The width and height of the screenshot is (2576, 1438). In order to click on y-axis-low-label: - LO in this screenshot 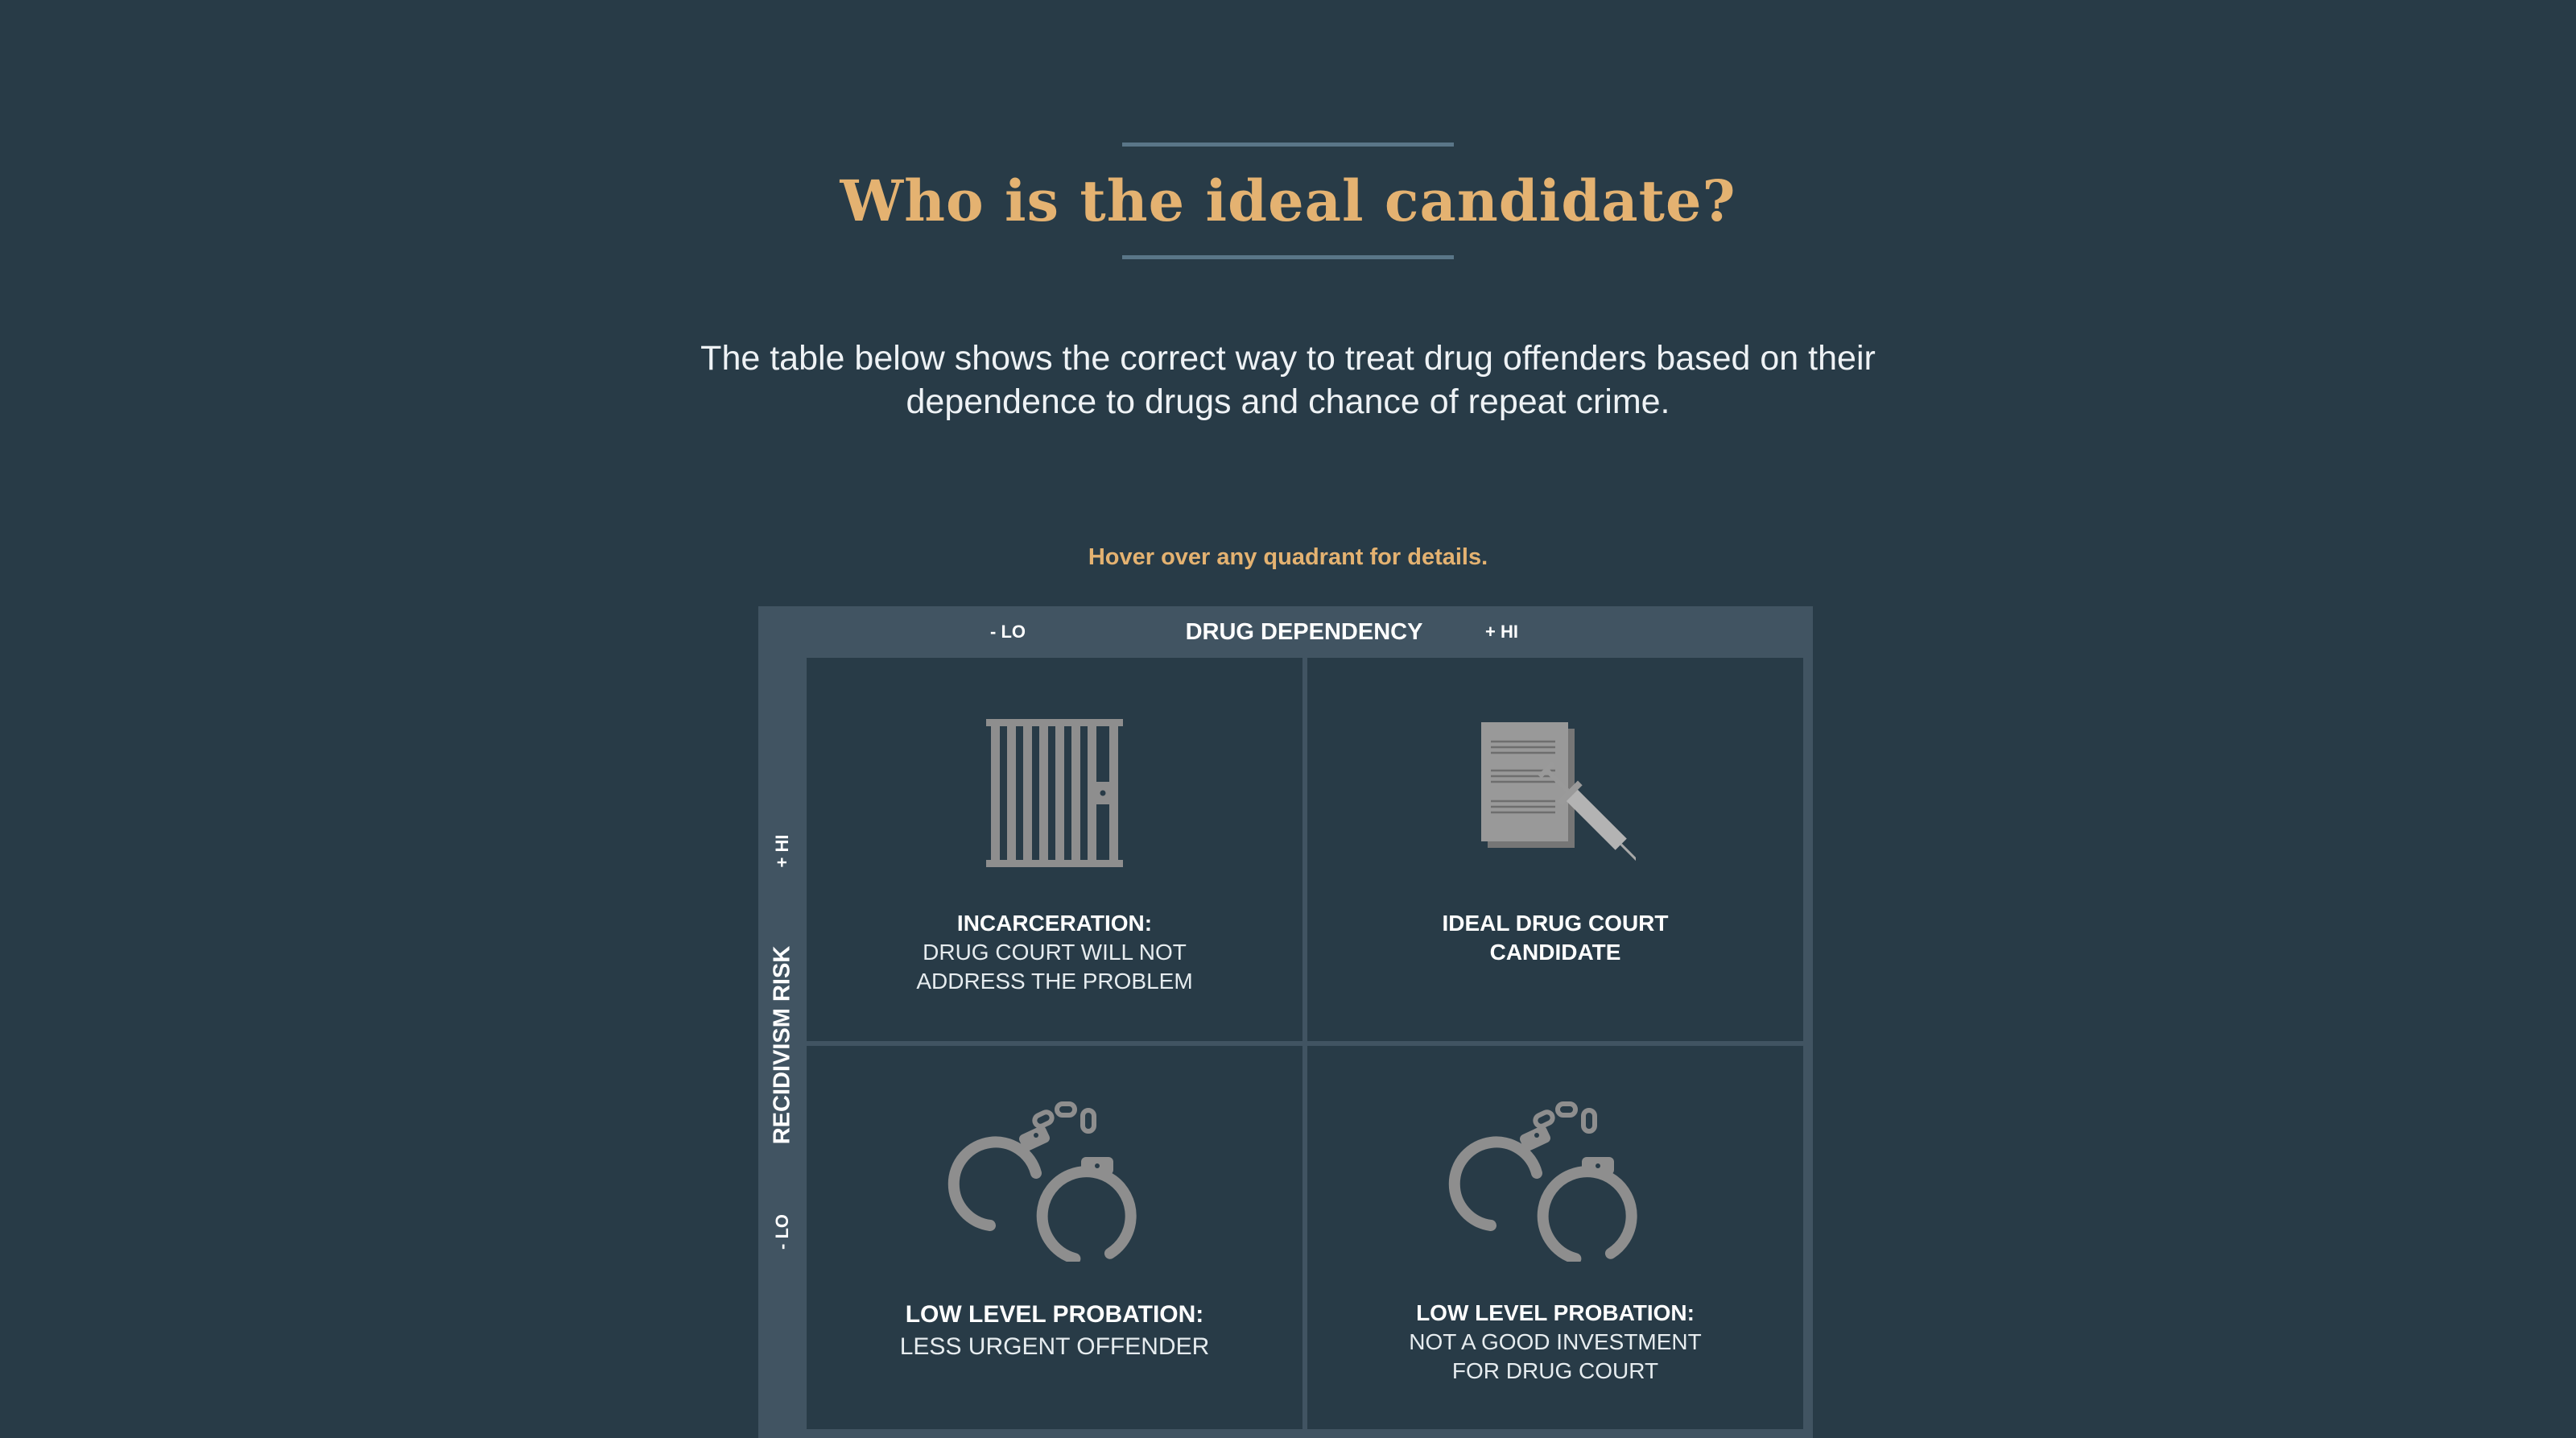, I will do `click(782, 1232)`.